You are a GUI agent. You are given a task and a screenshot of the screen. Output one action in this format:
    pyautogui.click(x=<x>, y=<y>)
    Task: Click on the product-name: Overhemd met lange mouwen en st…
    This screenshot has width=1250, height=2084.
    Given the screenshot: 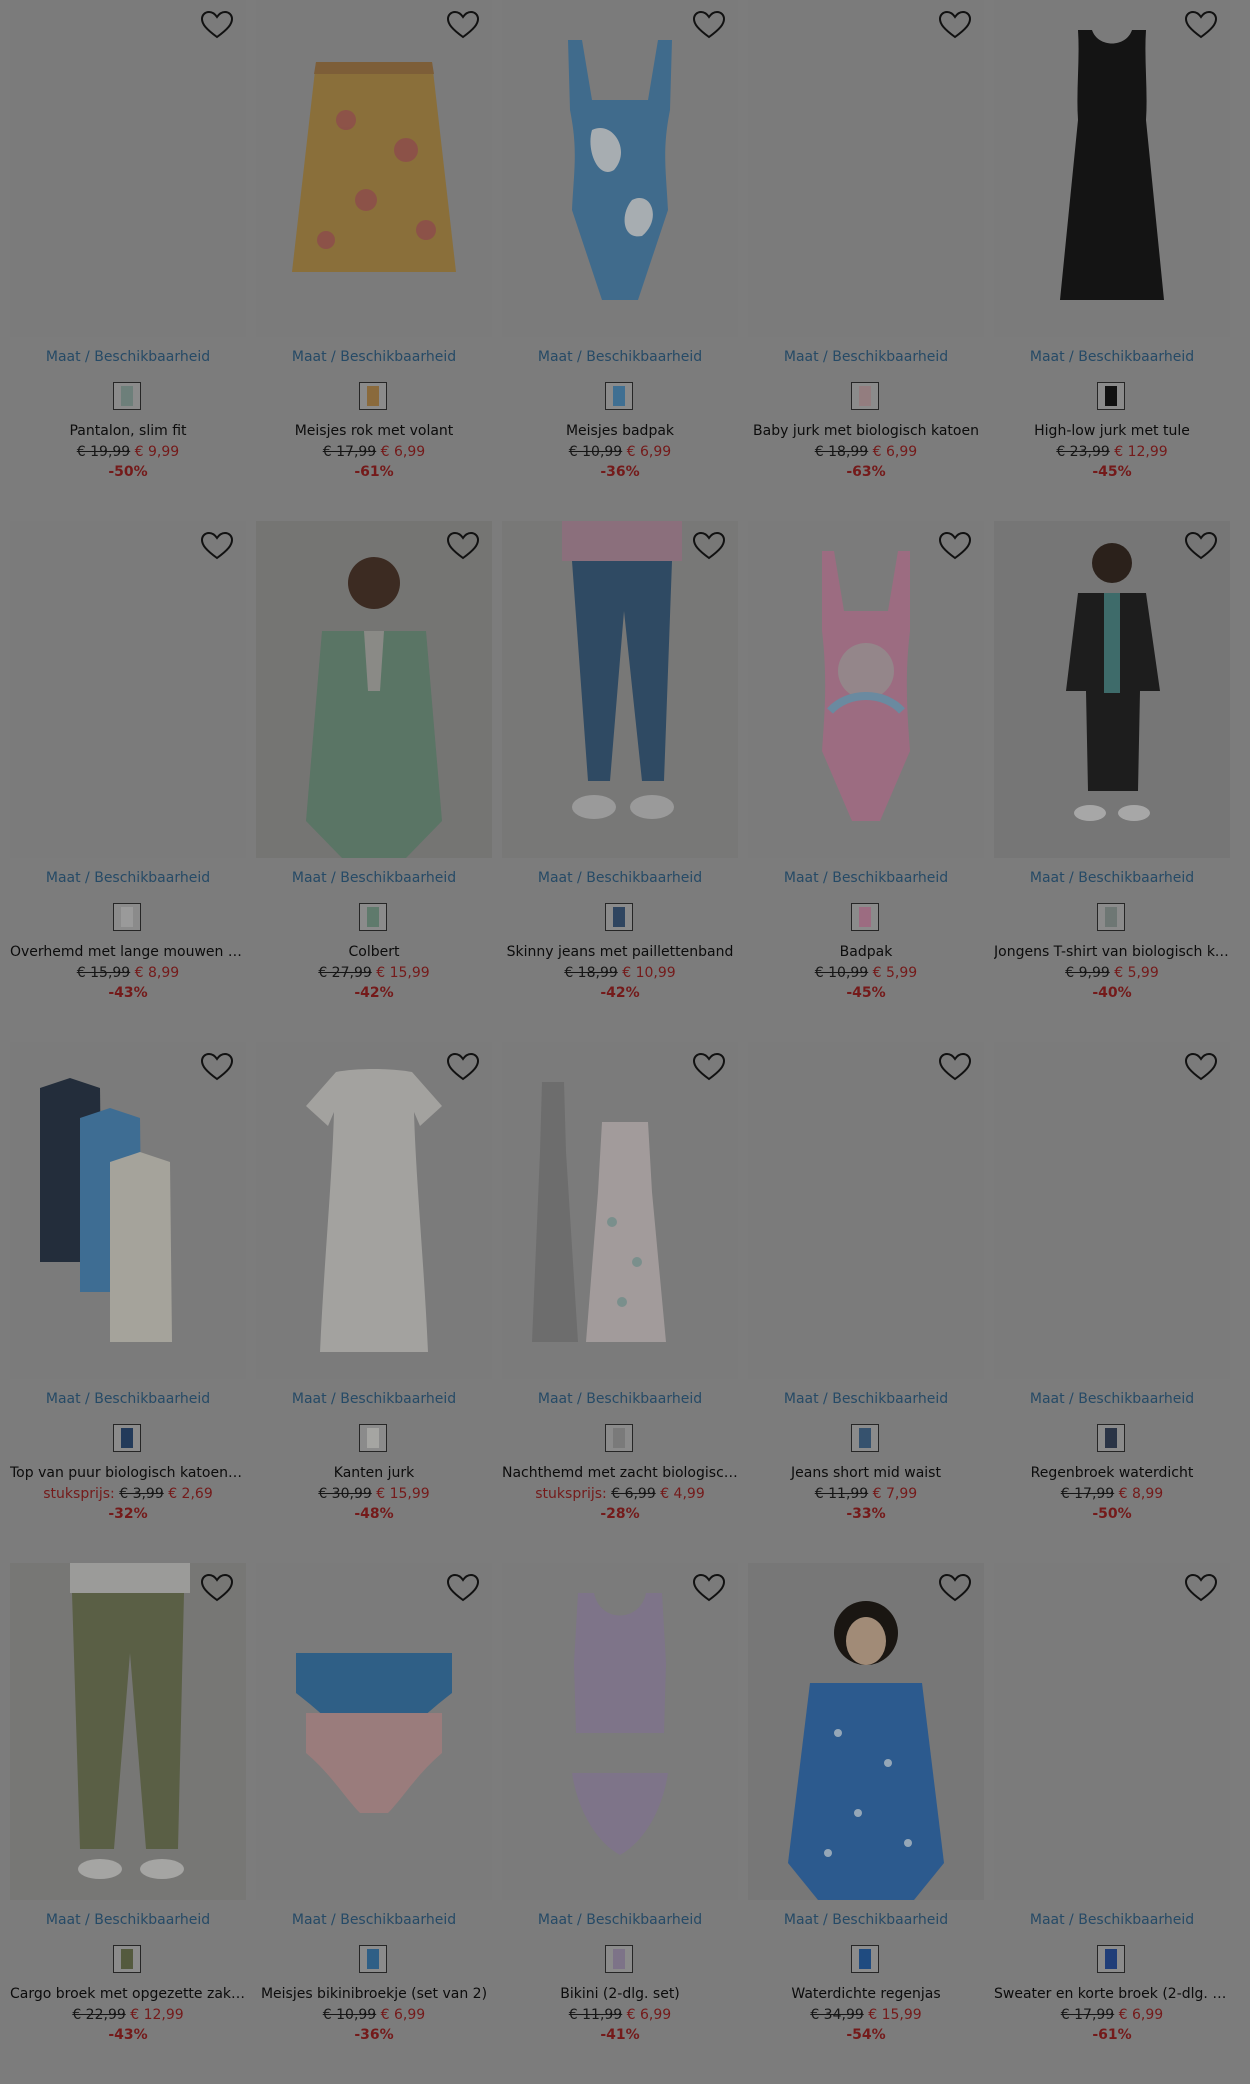 What is the action you would take?
    pyautogui.click(x=128, y=952)
    